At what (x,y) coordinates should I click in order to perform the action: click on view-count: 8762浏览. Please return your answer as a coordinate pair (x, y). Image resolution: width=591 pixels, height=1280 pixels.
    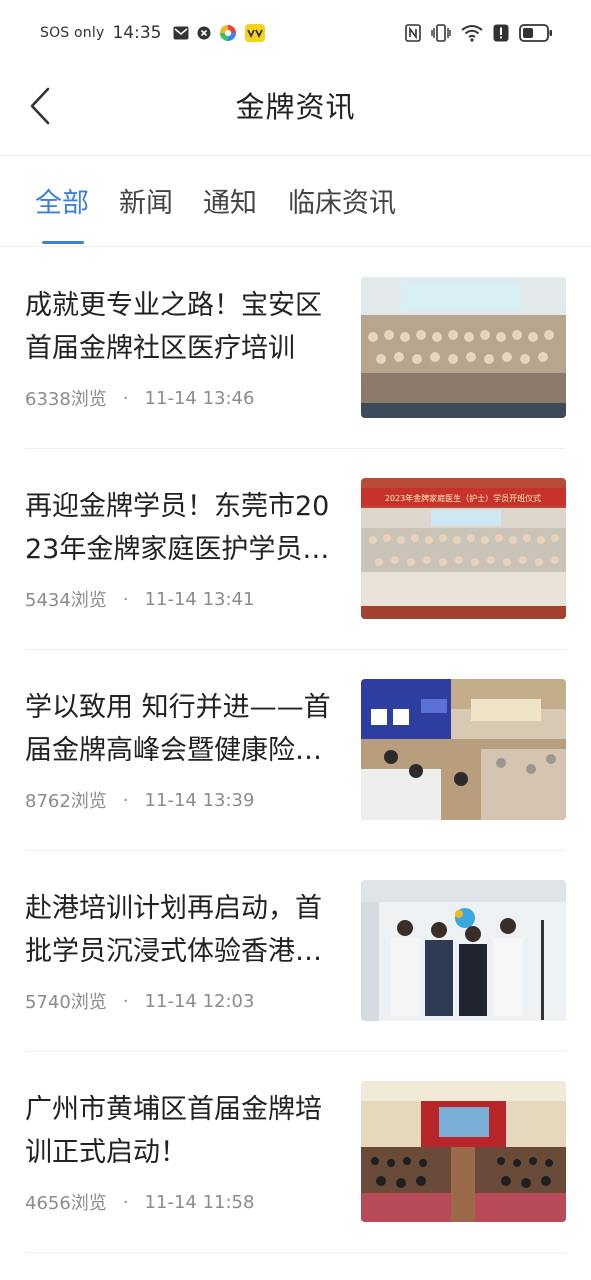
    Looking at the image, I should click on (66, 801).